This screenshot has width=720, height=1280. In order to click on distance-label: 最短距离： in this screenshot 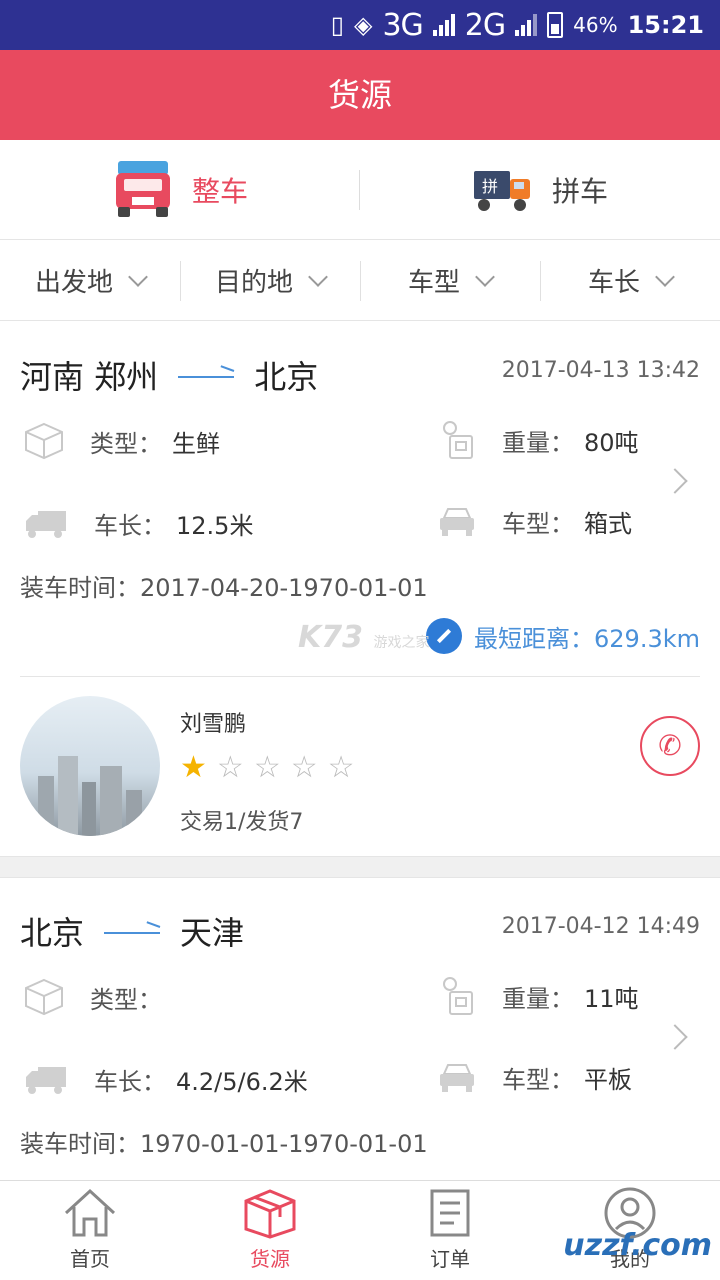, I will do `click(534, 638)`.